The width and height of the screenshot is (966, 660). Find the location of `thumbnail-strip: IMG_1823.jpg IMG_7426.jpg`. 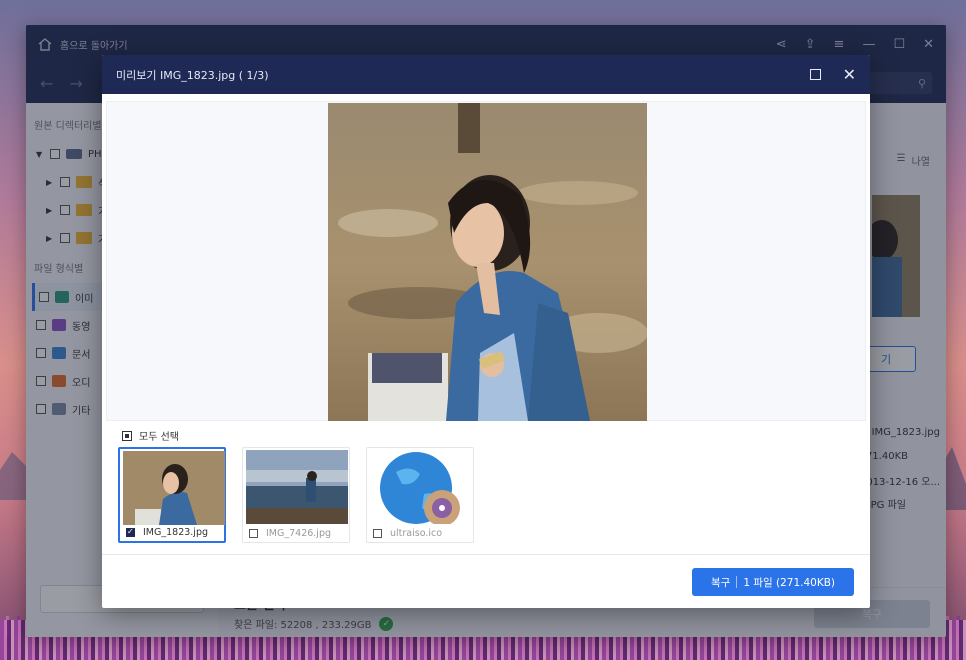

thumbnail-strip: IMG_1823.jpg IMG_7426.jpg is located at coordinates (296, 495).